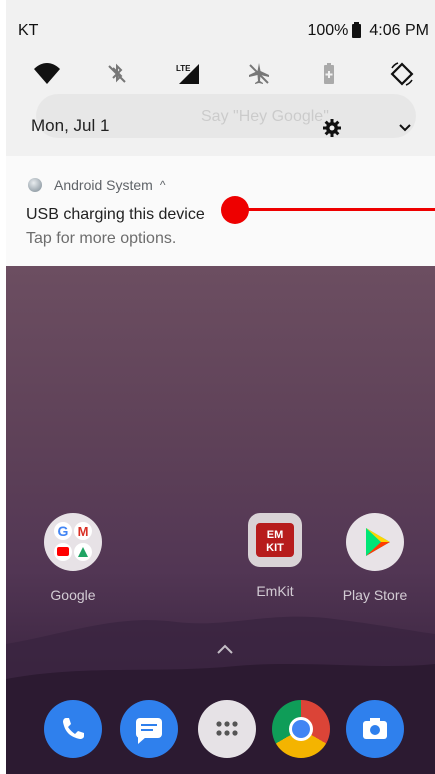  I want to click on messages-icon, so click(149, 729).